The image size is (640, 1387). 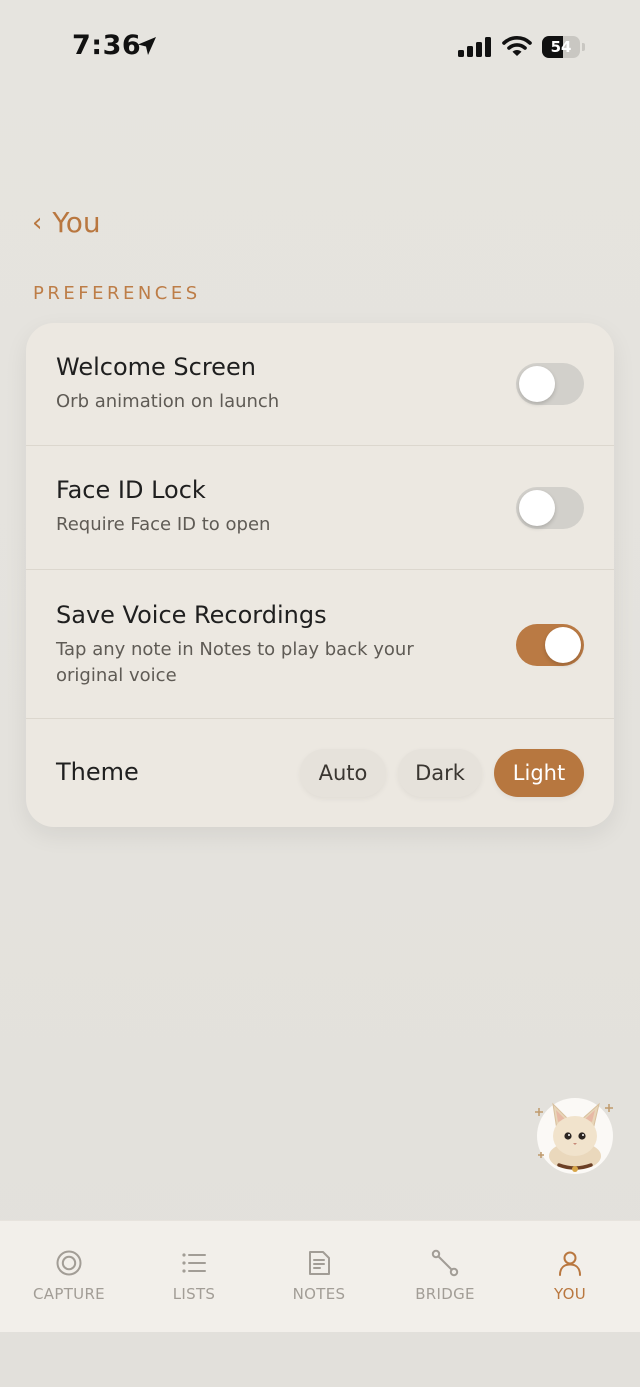 I want to click on chevron-left-icon: ‹, so click(x=37, y=222).